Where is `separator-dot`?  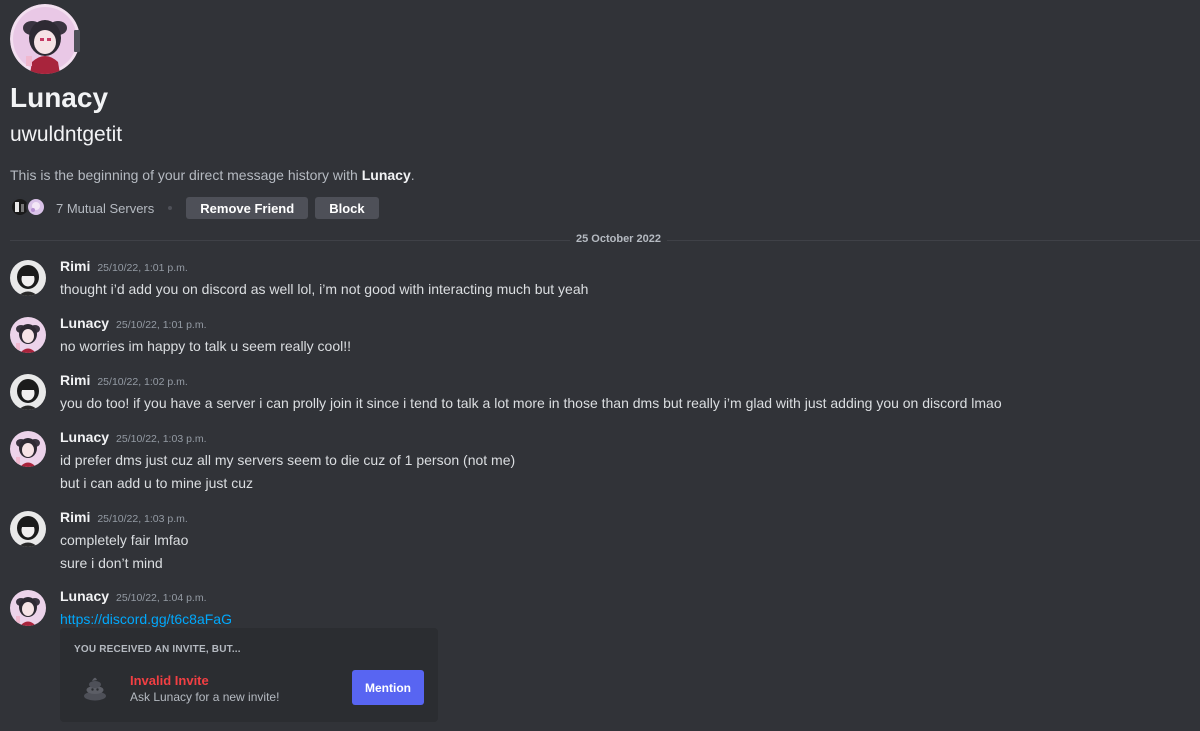
separator-dot is located at coordinates (170, 208).